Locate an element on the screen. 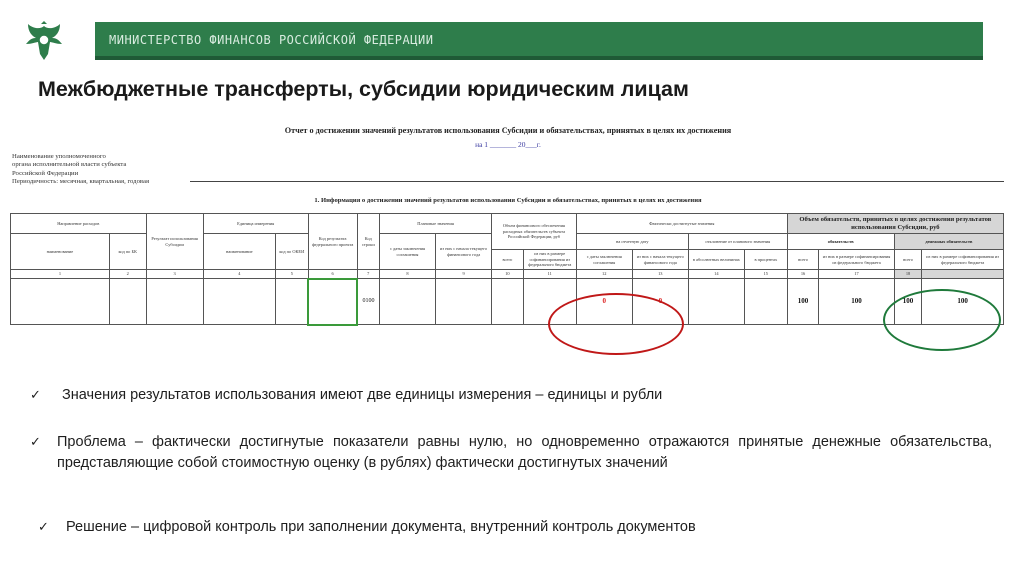 The image size is (1024, 574). header-plan-agreement: с даты заключения соглашения is located at coordinates (407, 251).